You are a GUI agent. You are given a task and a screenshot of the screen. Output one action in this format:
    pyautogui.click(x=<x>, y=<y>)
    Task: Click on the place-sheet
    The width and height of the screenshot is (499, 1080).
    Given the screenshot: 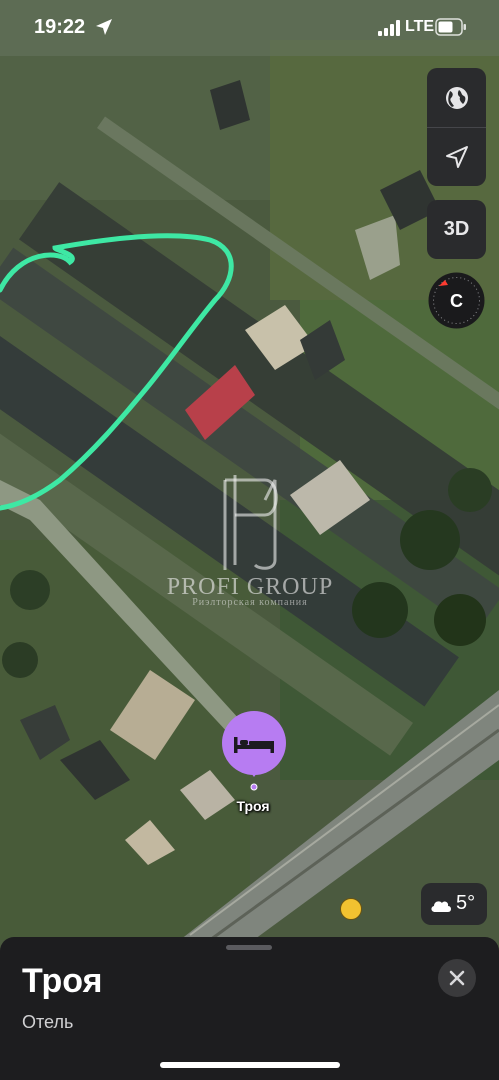 What is the action you would take?
    pyautogui.click(x=249, y=1008)
    